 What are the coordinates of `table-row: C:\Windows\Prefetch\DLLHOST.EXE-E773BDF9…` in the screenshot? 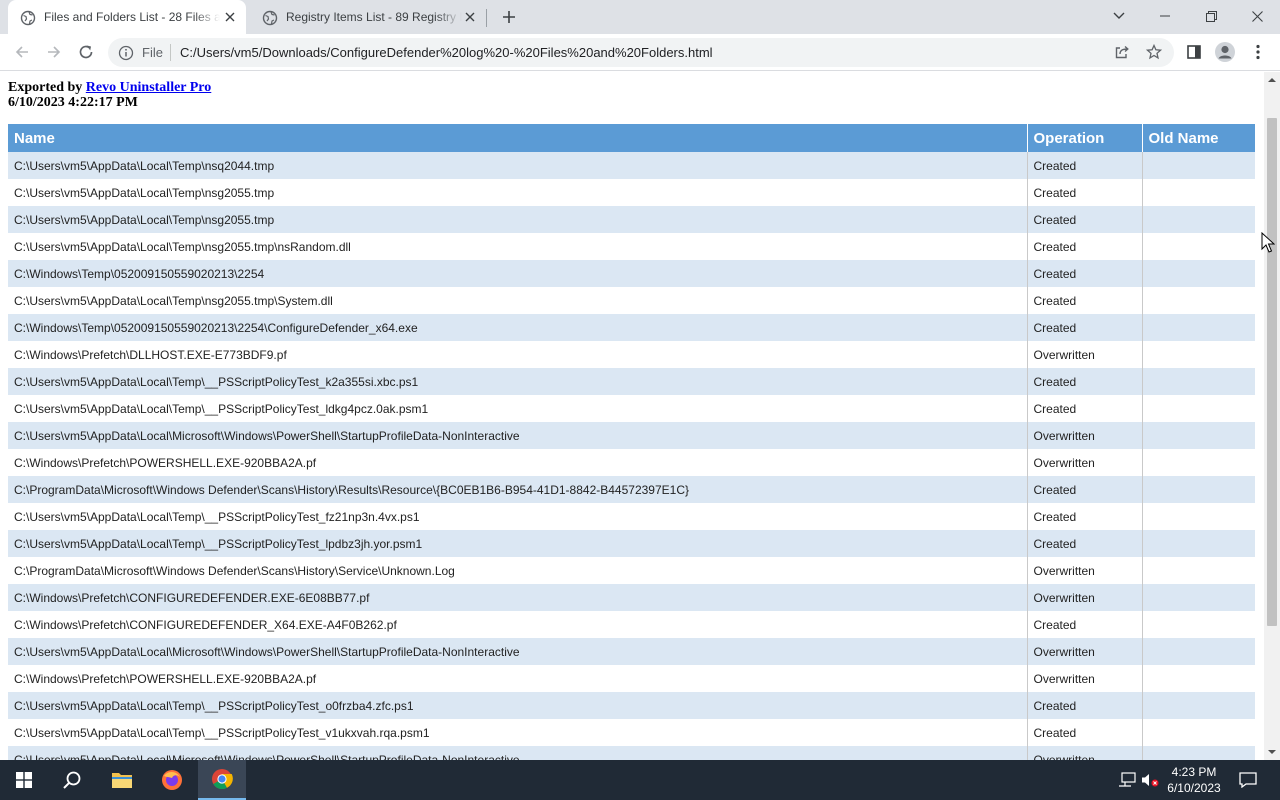 It's located at (631, 354).